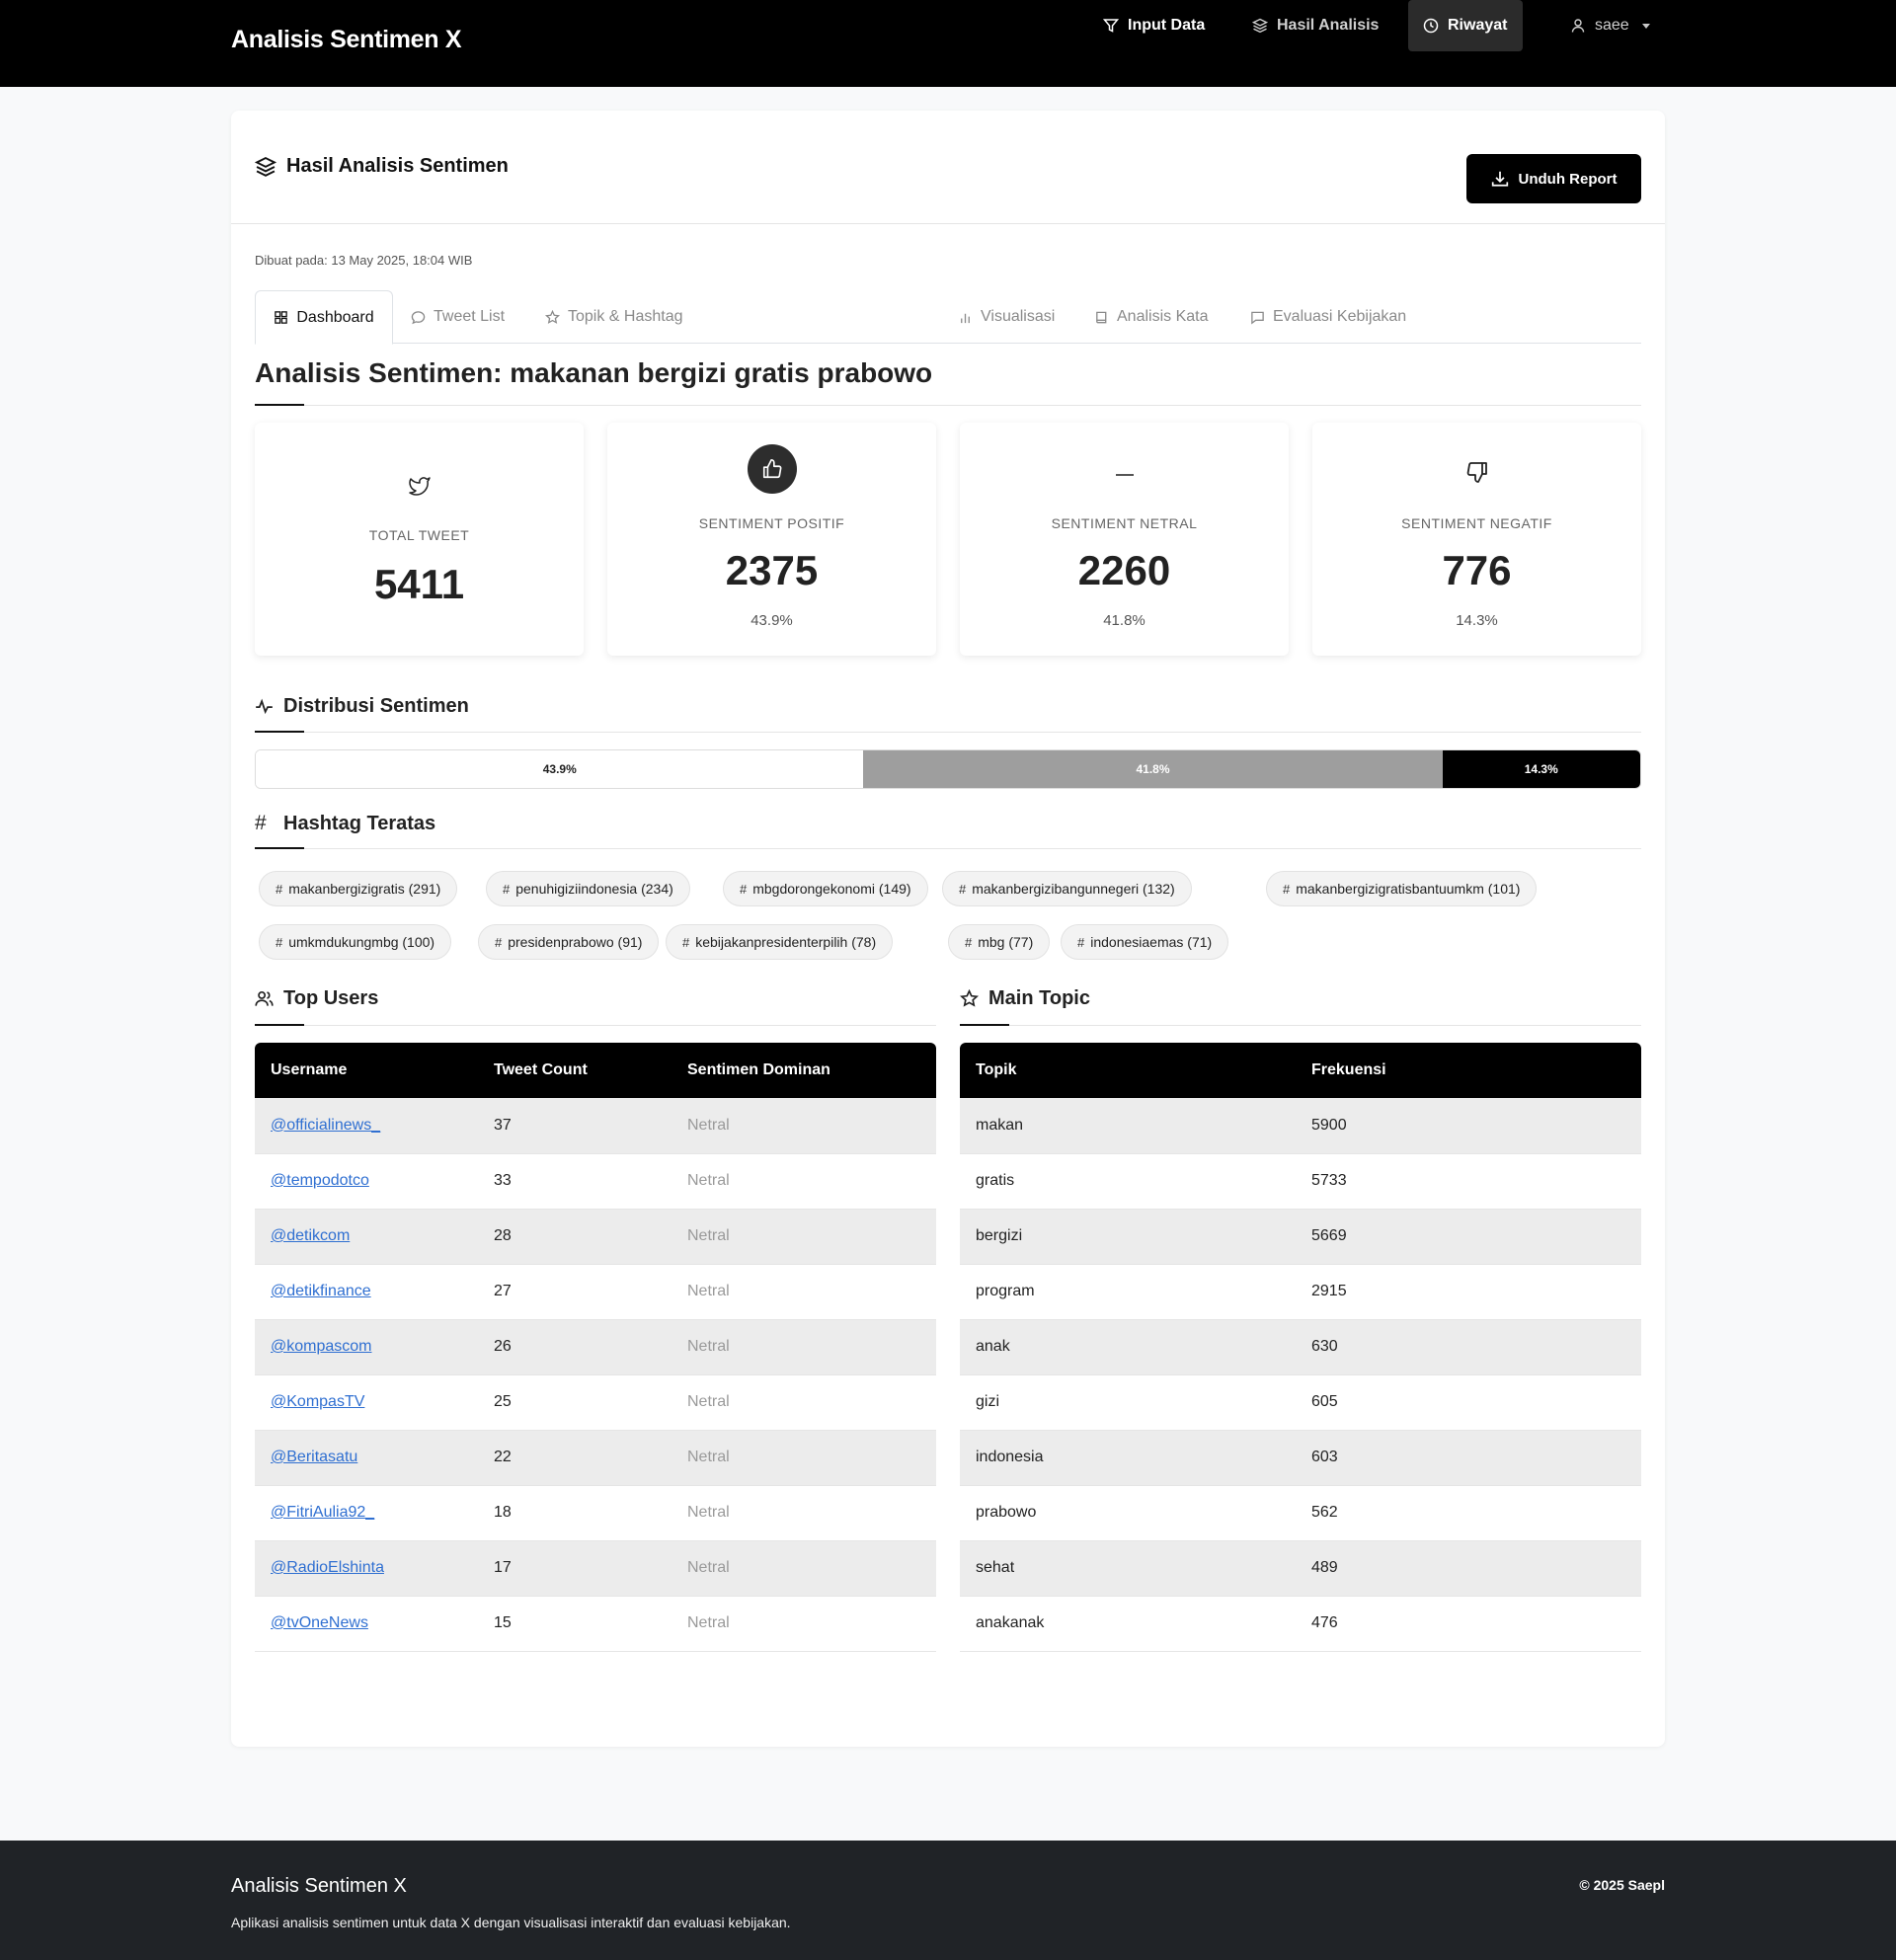  Describe the element at coordinates (367, 1071) in the screenshot. I see `column-header: Username` at that location.